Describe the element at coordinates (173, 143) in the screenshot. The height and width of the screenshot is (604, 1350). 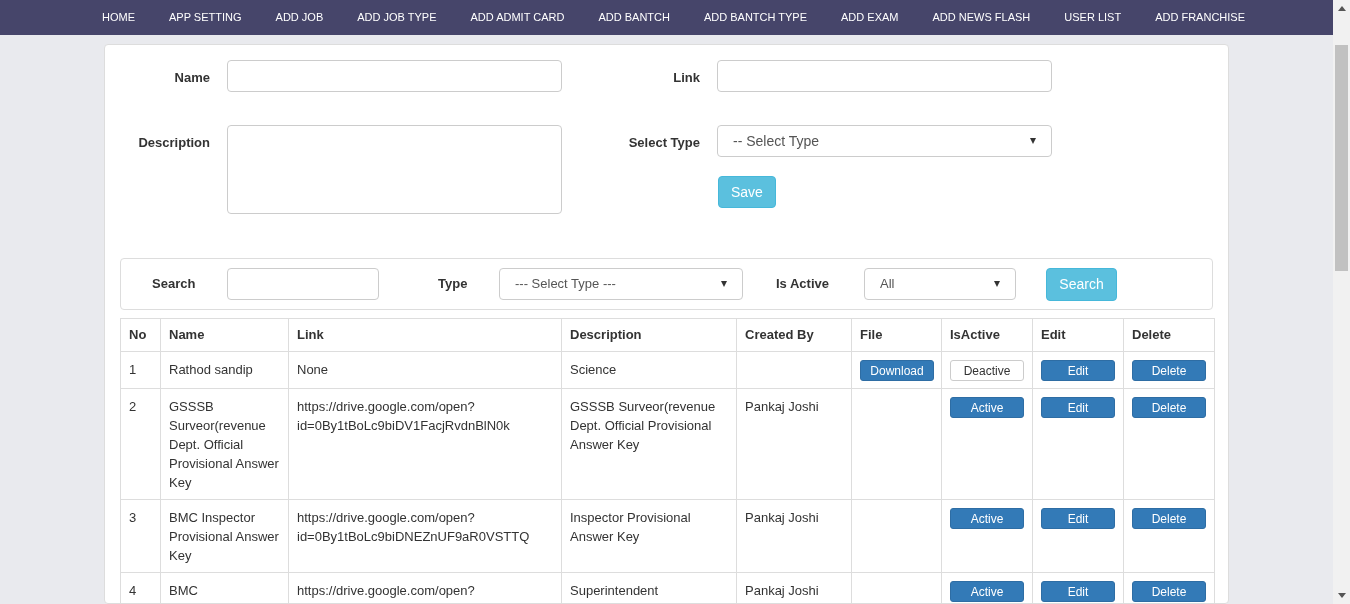
I see `field-label: Description` at that location.